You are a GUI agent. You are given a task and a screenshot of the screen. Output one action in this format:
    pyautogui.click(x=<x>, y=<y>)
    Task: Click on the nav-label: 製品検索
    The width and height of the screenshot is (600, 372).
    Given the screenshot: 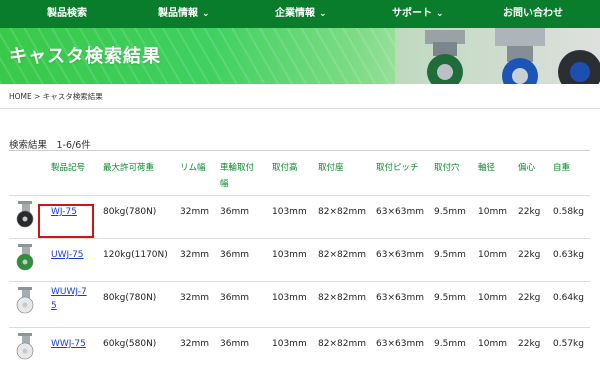 What is the action you would take?
    pyautogui.click(x=67, y=13)
    